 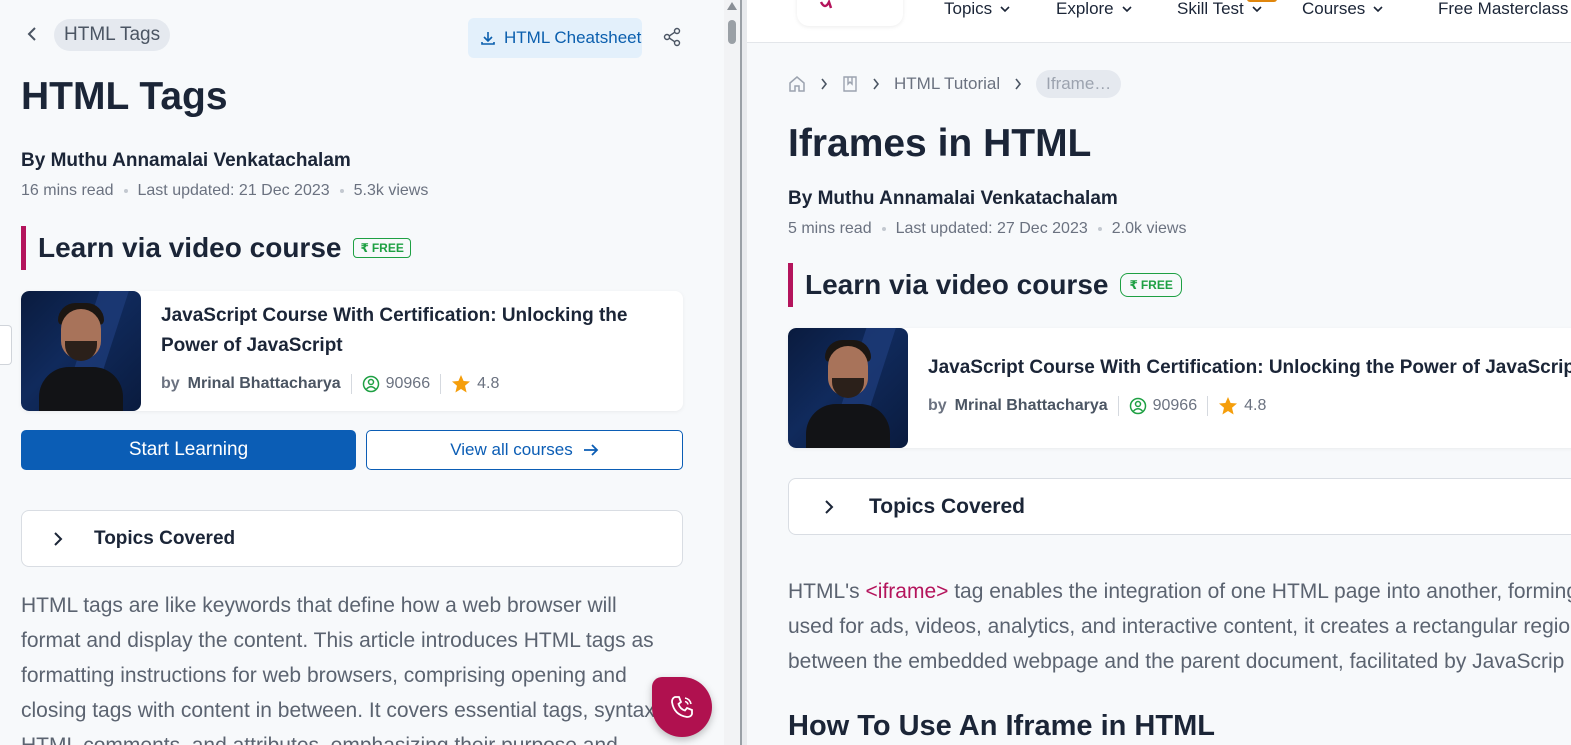 I want to click on nav-courses-label: Courses, so click(x=1334, y=9).